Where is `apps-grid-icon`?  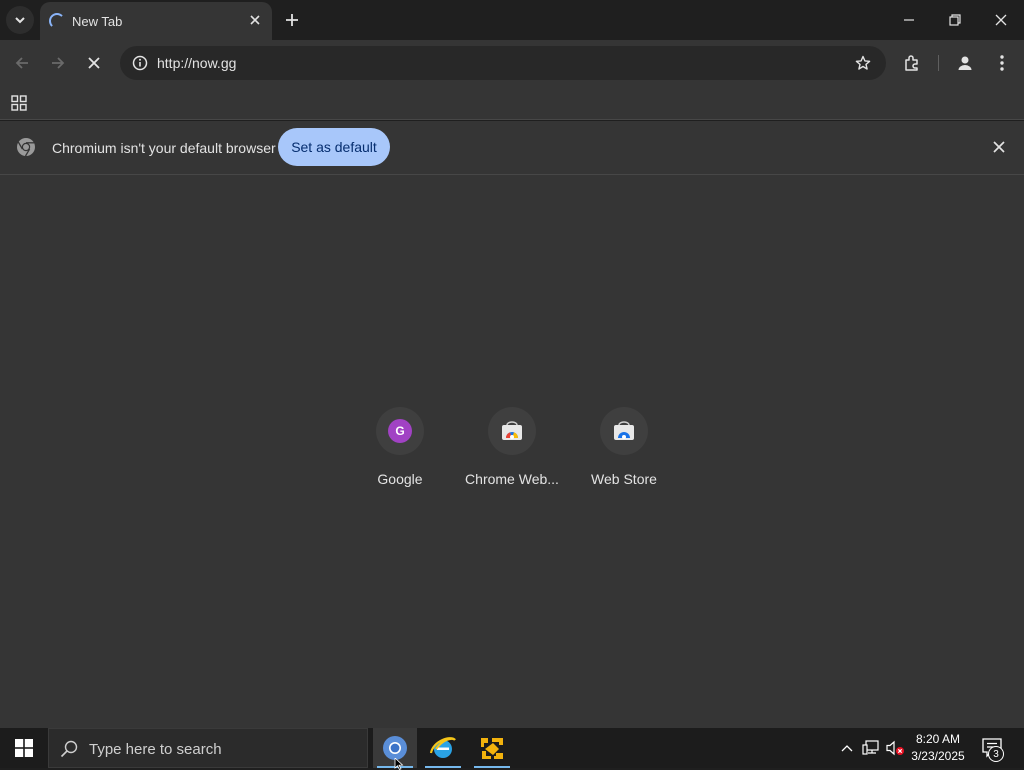 apps-grid-icon is located at coordinates (19, 103).